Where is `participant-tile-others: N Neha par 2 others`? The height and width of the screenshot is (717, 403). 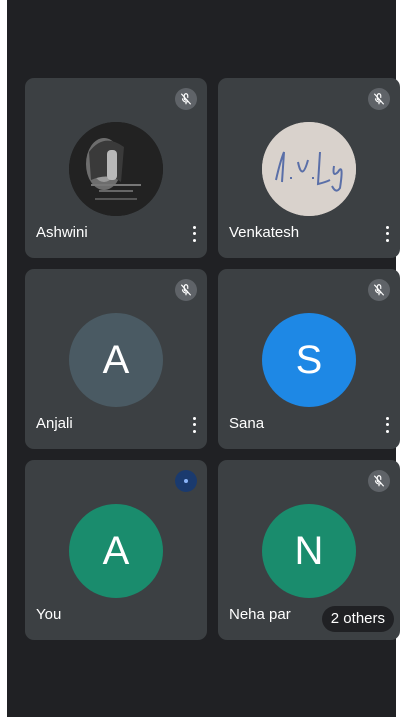
participant-tile-others: N Neha par 2 others is located at coordinates (309, 550).